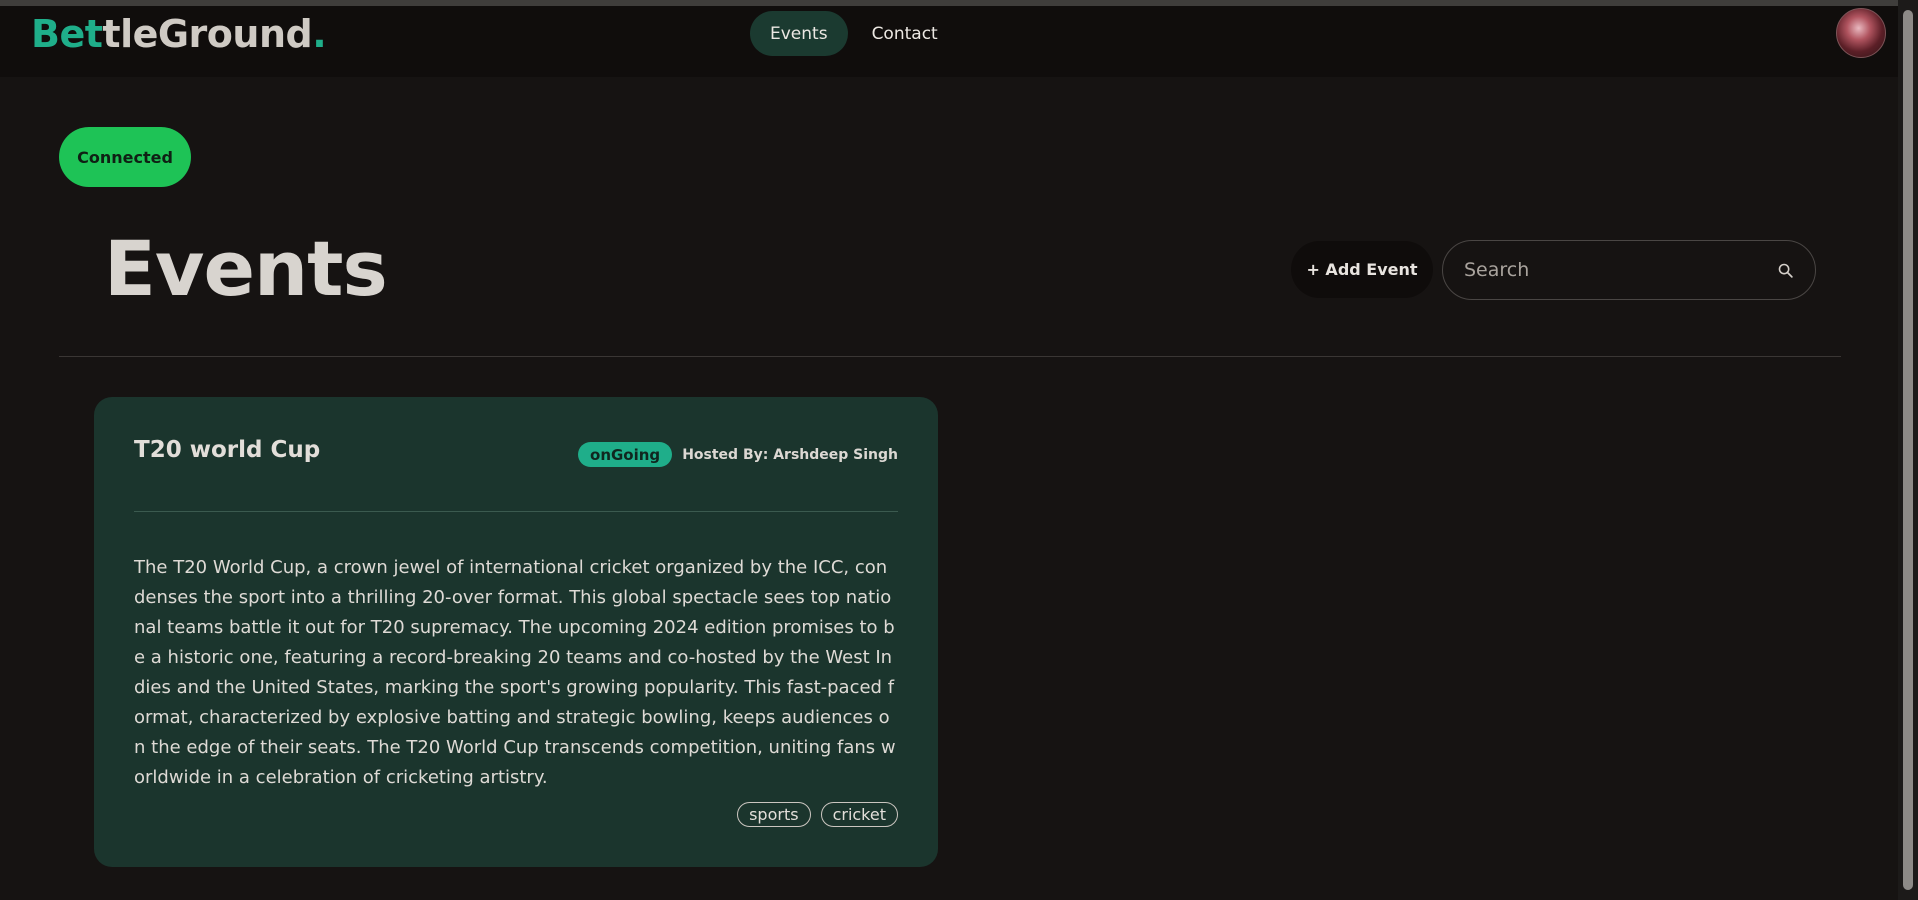 This screenshot has width=1918, height=900. What do you see at coordinates (625, 454) in the screenshot?
I see `event-status-badge: onGoing` at bounding box center [625, 454].